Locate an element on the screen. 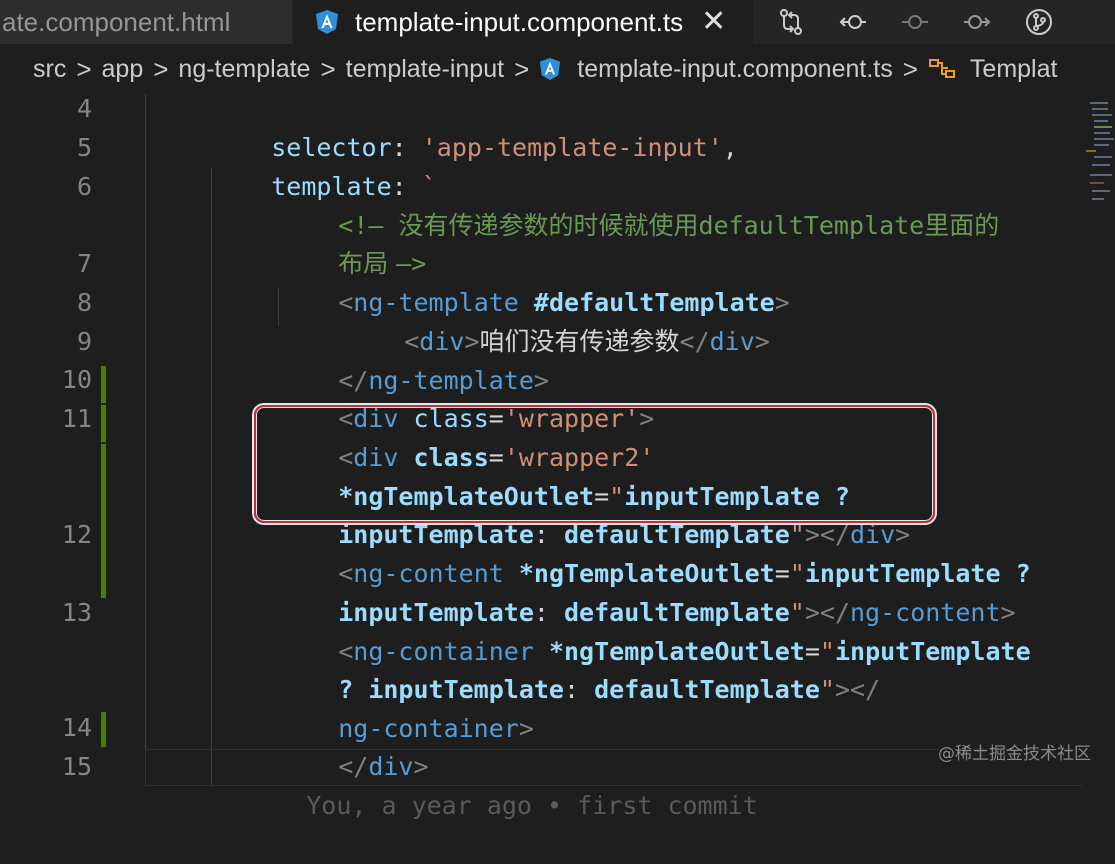 The image size is (1115, 864). previous-change-button is located at coordinates (853, 22).